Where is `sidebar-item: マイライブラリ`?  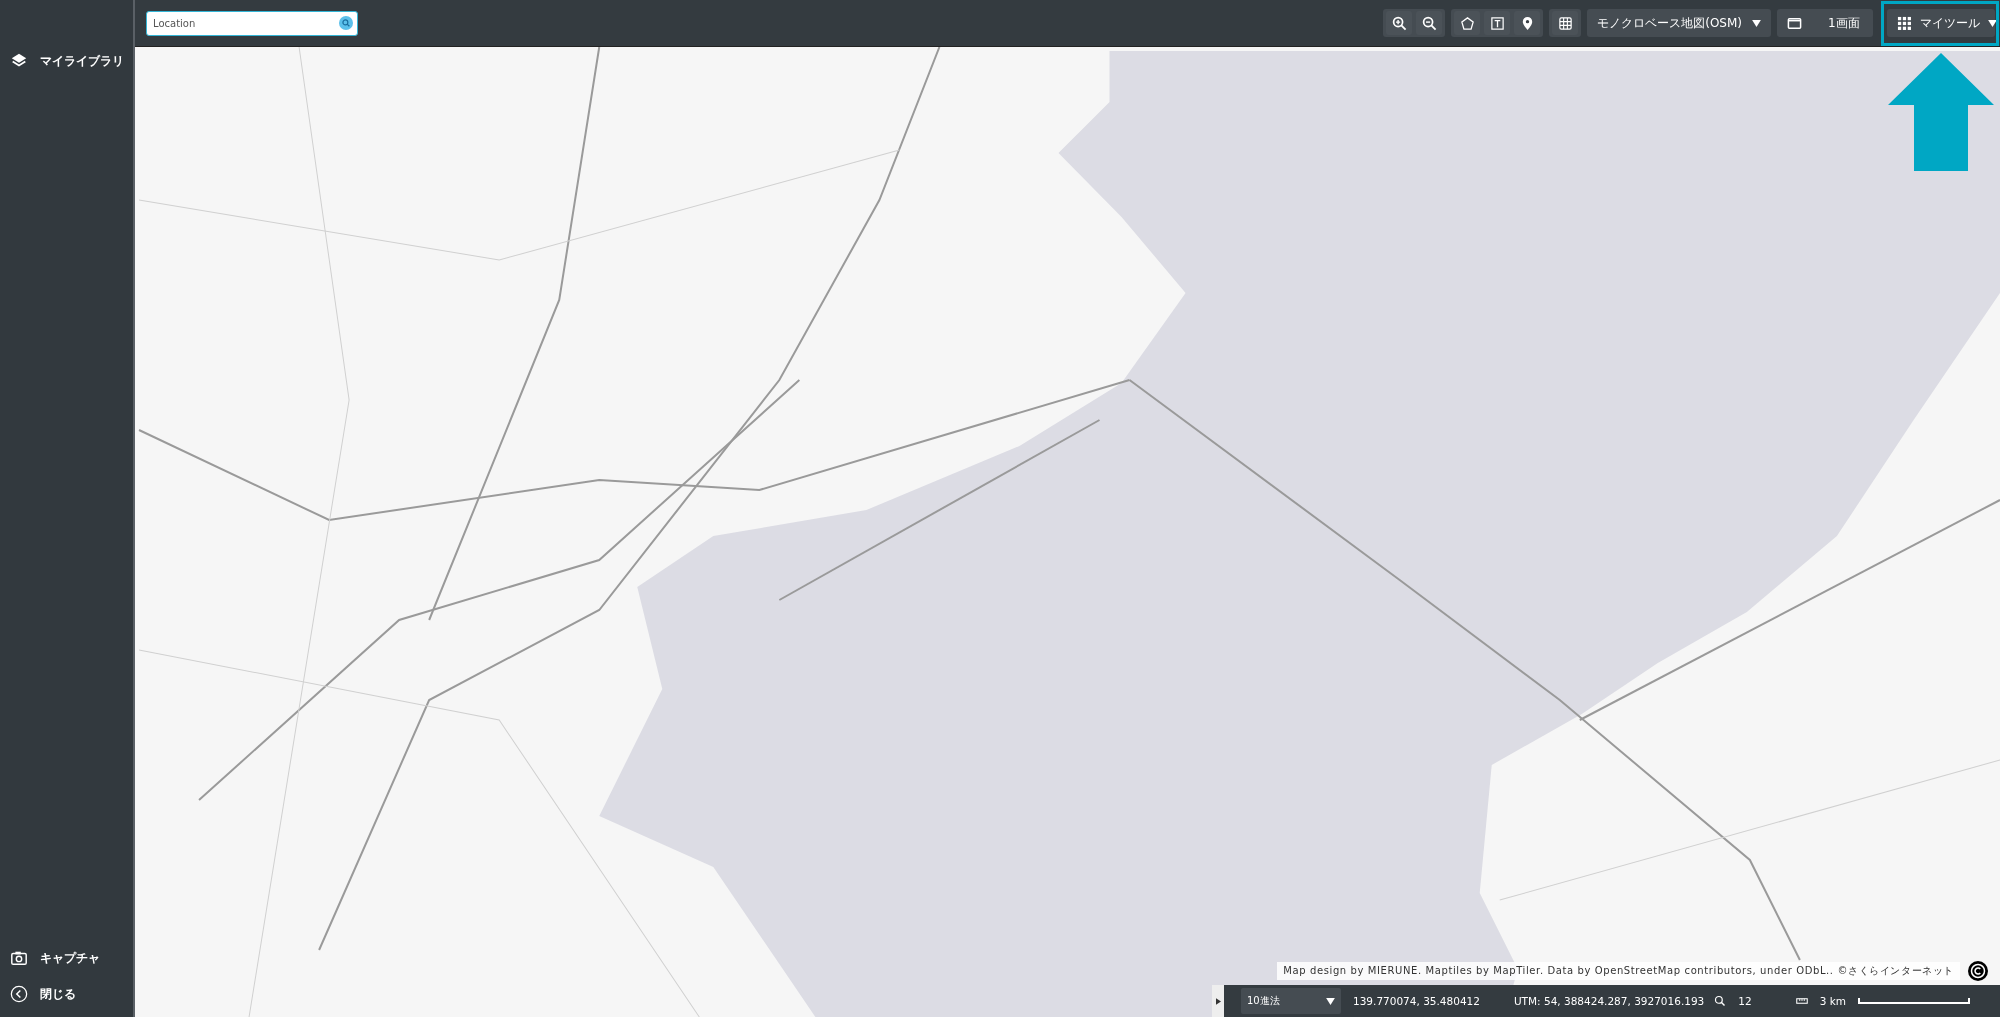
sidebar-item: マイライブラリ is located at coordinates (66, 61).